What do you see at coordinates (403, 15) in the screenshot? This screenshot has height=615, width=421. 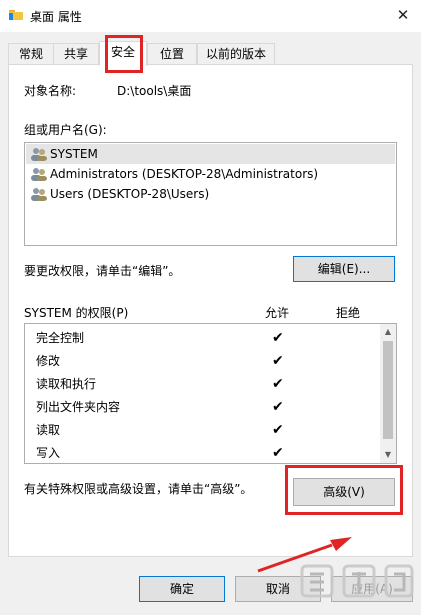 I see `close-button: ✕` at bounding box center [403, 15].